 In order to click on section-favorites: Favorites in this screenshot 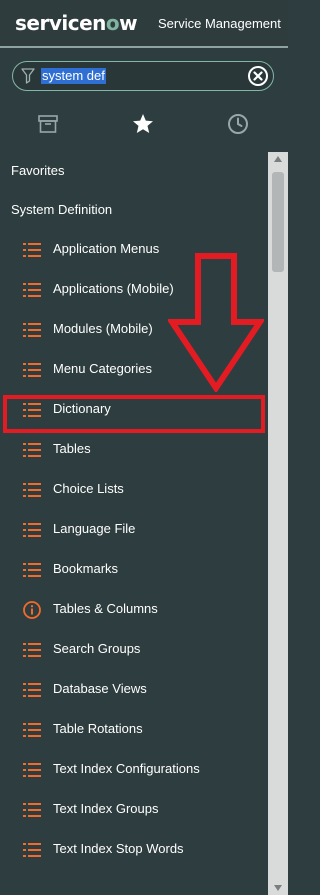, I will do `click(37, 170)`.